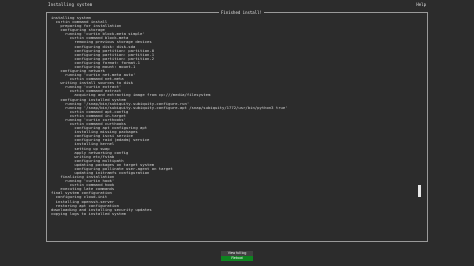 This screenshot has height=266, width=474. Describe the element at coordinates (419, 191) in the screenshot. I see `scrollbar-thumb` at that location.